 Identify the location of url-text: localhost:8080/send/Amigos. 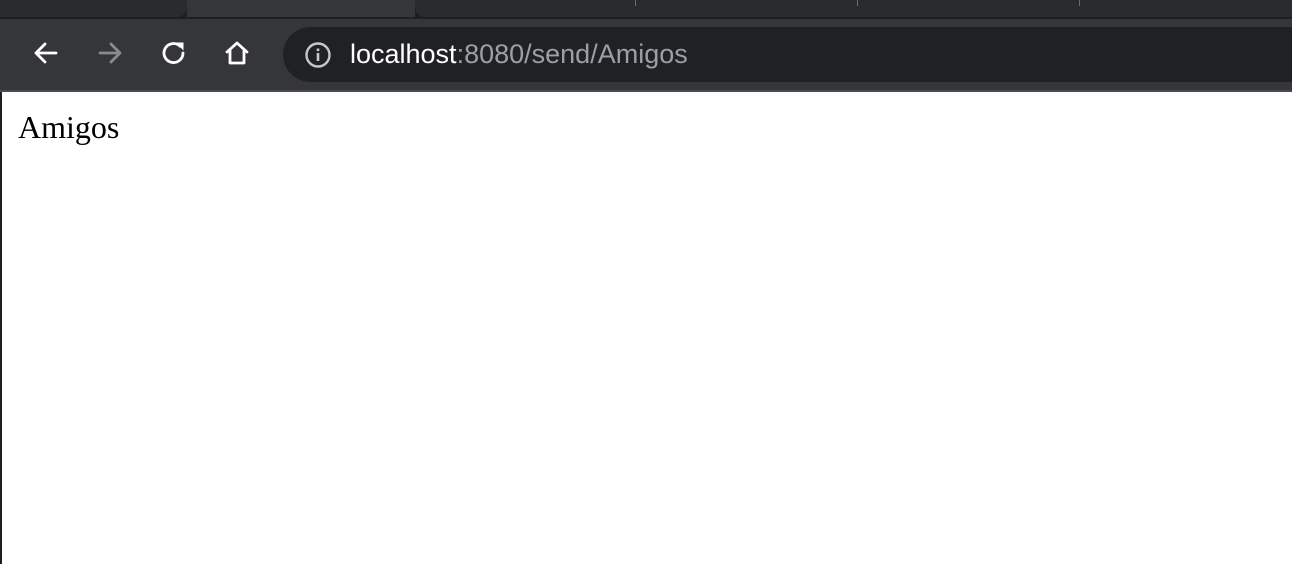
(519, 54).